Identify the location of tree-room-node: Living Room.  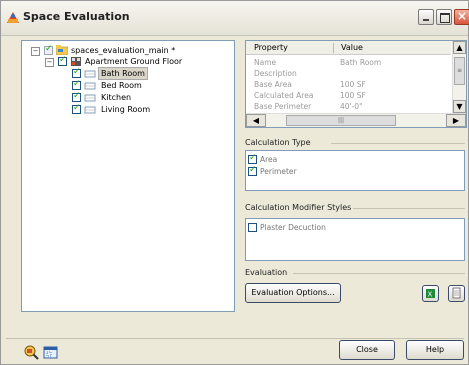
(126, 109).